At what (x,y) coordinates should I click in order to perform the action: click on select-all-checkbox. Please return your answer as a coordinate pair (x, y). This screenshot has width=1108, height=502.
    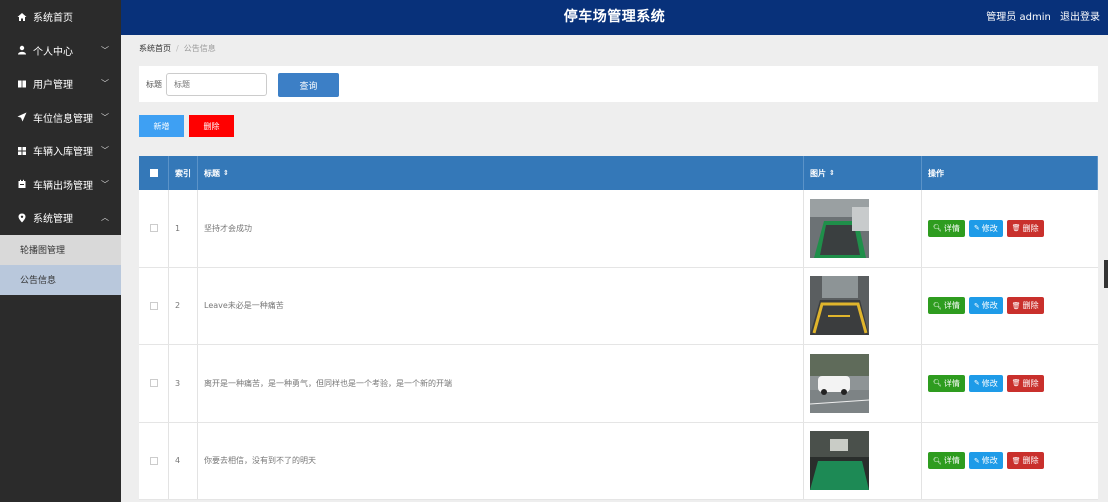
    Looking at the image, I should click on (153, 173).